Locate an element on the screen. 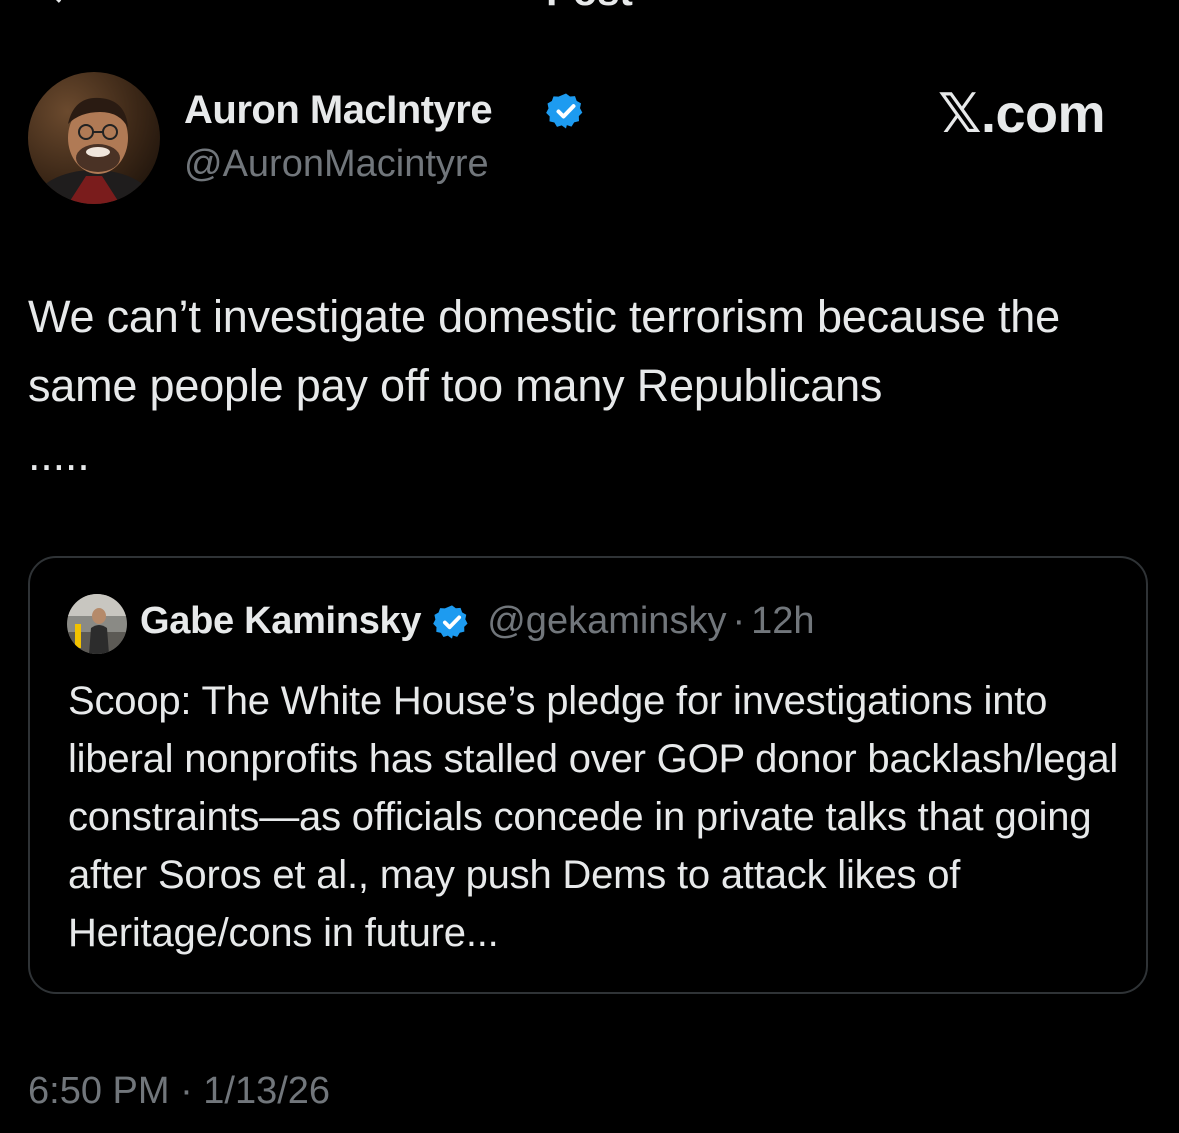  quoted-author-avatar-image is located at coordinates (97, 624).